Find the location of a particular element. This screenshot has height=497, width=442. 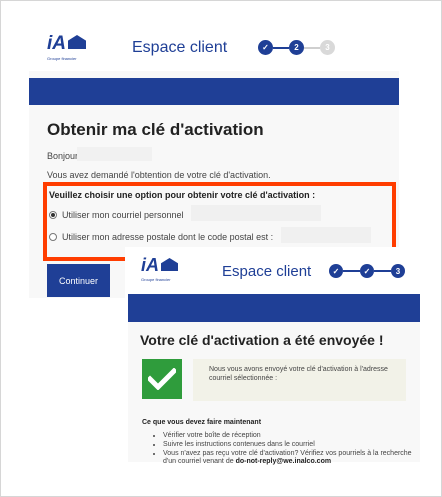

step-3-pending: 3 is located at coordinates (327, 47).